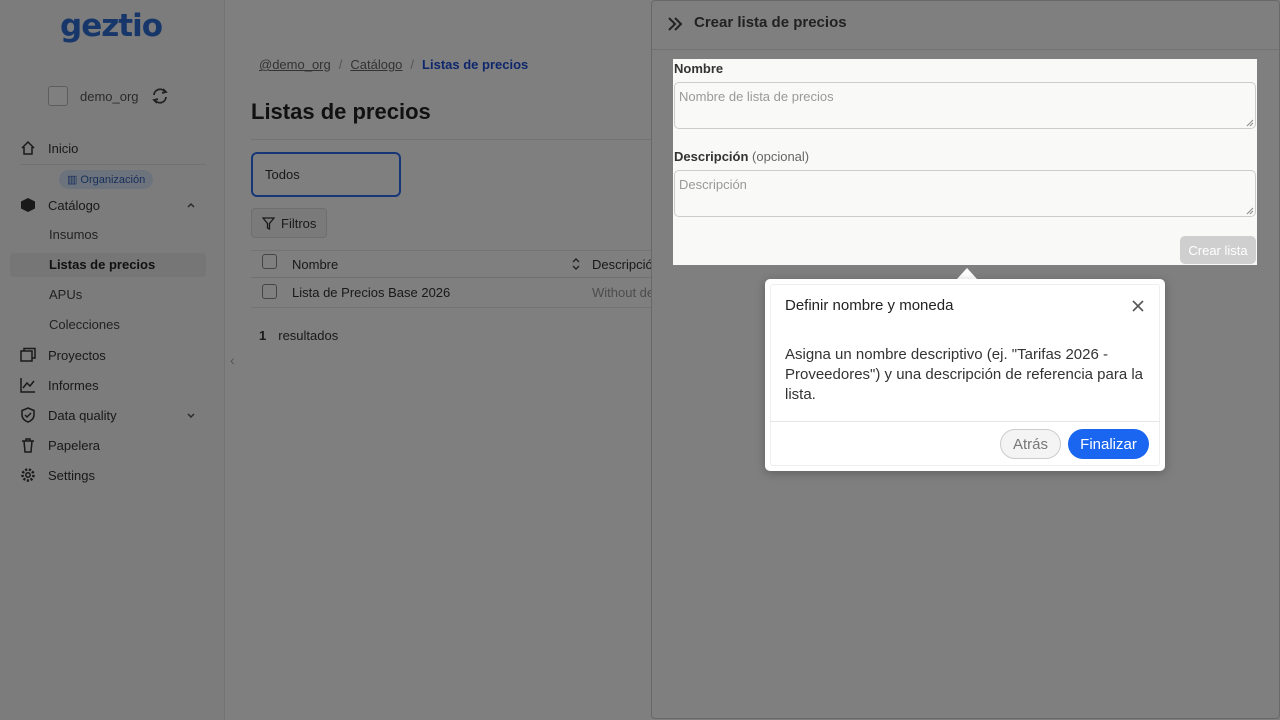 The image size is (1280, 720). Describe the element at coordinates (1218, 250) in the screenshot. I see `create-list-button: Crear lista` at that location.